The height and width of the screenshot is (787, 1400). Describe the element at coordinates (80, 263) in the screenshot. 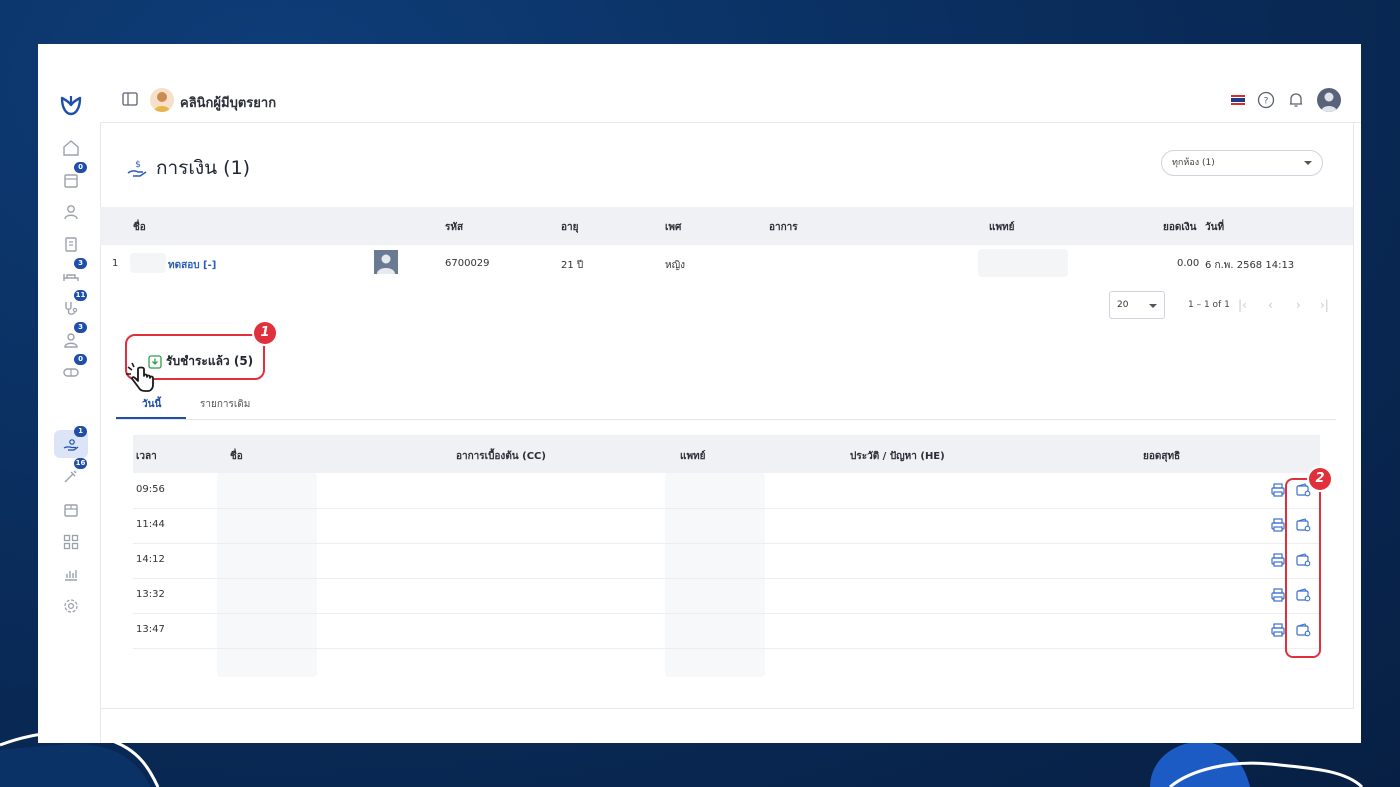

I see `beds-badge: 3` at that location.